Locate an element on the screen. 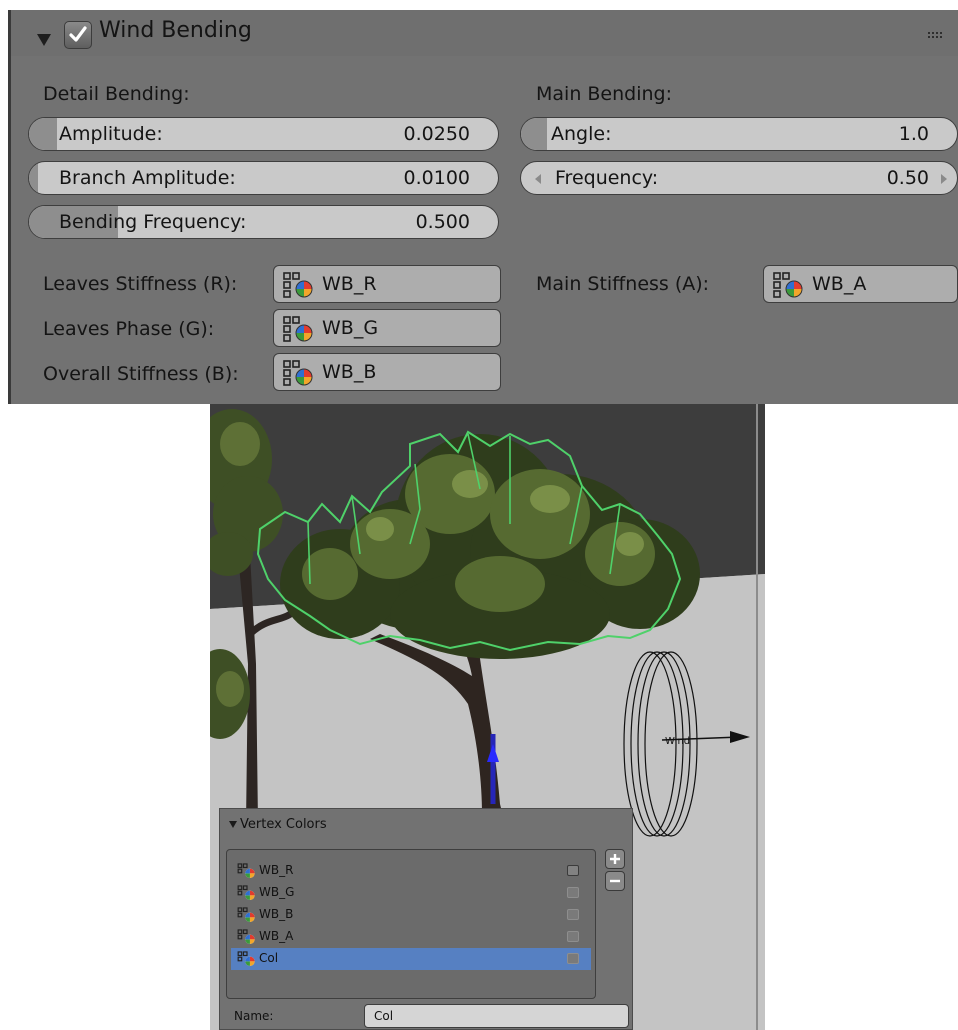 The image size is (958, 1030). vertex-colors-title: Vertex Colors is located at coordinates (283, 824).